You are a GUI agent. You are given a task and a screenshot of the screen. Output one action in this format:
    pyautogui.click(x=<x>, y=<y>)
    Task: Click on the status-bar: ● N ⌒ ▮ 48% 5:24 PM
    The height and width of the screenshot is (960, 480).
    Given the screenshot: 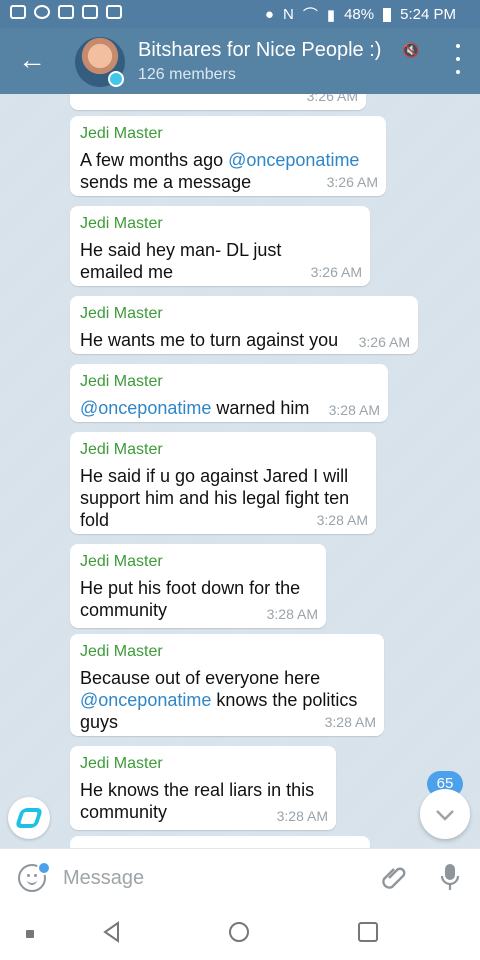 What is the action you would take?
    pyautogui.click(x=240, y=14)
    